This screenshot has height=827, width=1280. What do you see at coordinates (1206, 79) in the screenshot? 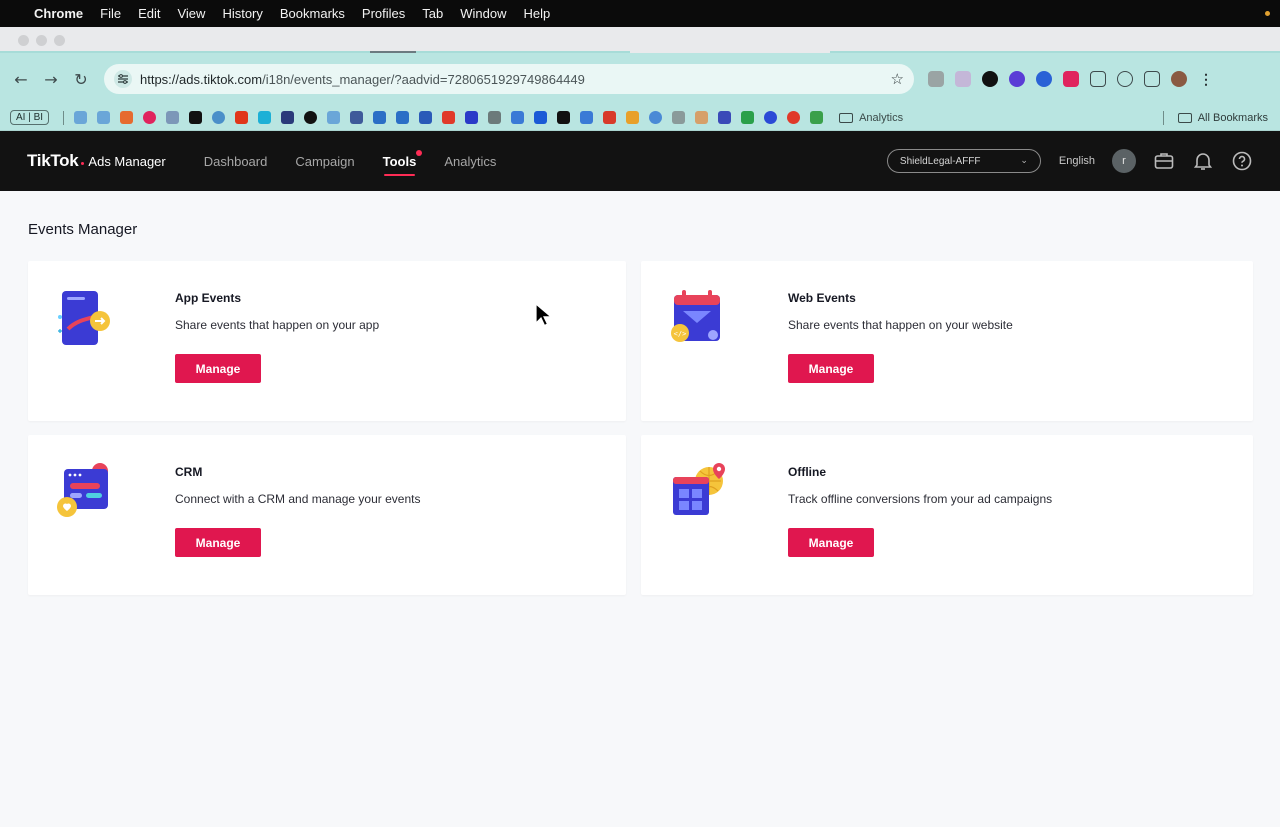
I see `more-menu-icon: ⋮` at bounding box center [1206, 79].